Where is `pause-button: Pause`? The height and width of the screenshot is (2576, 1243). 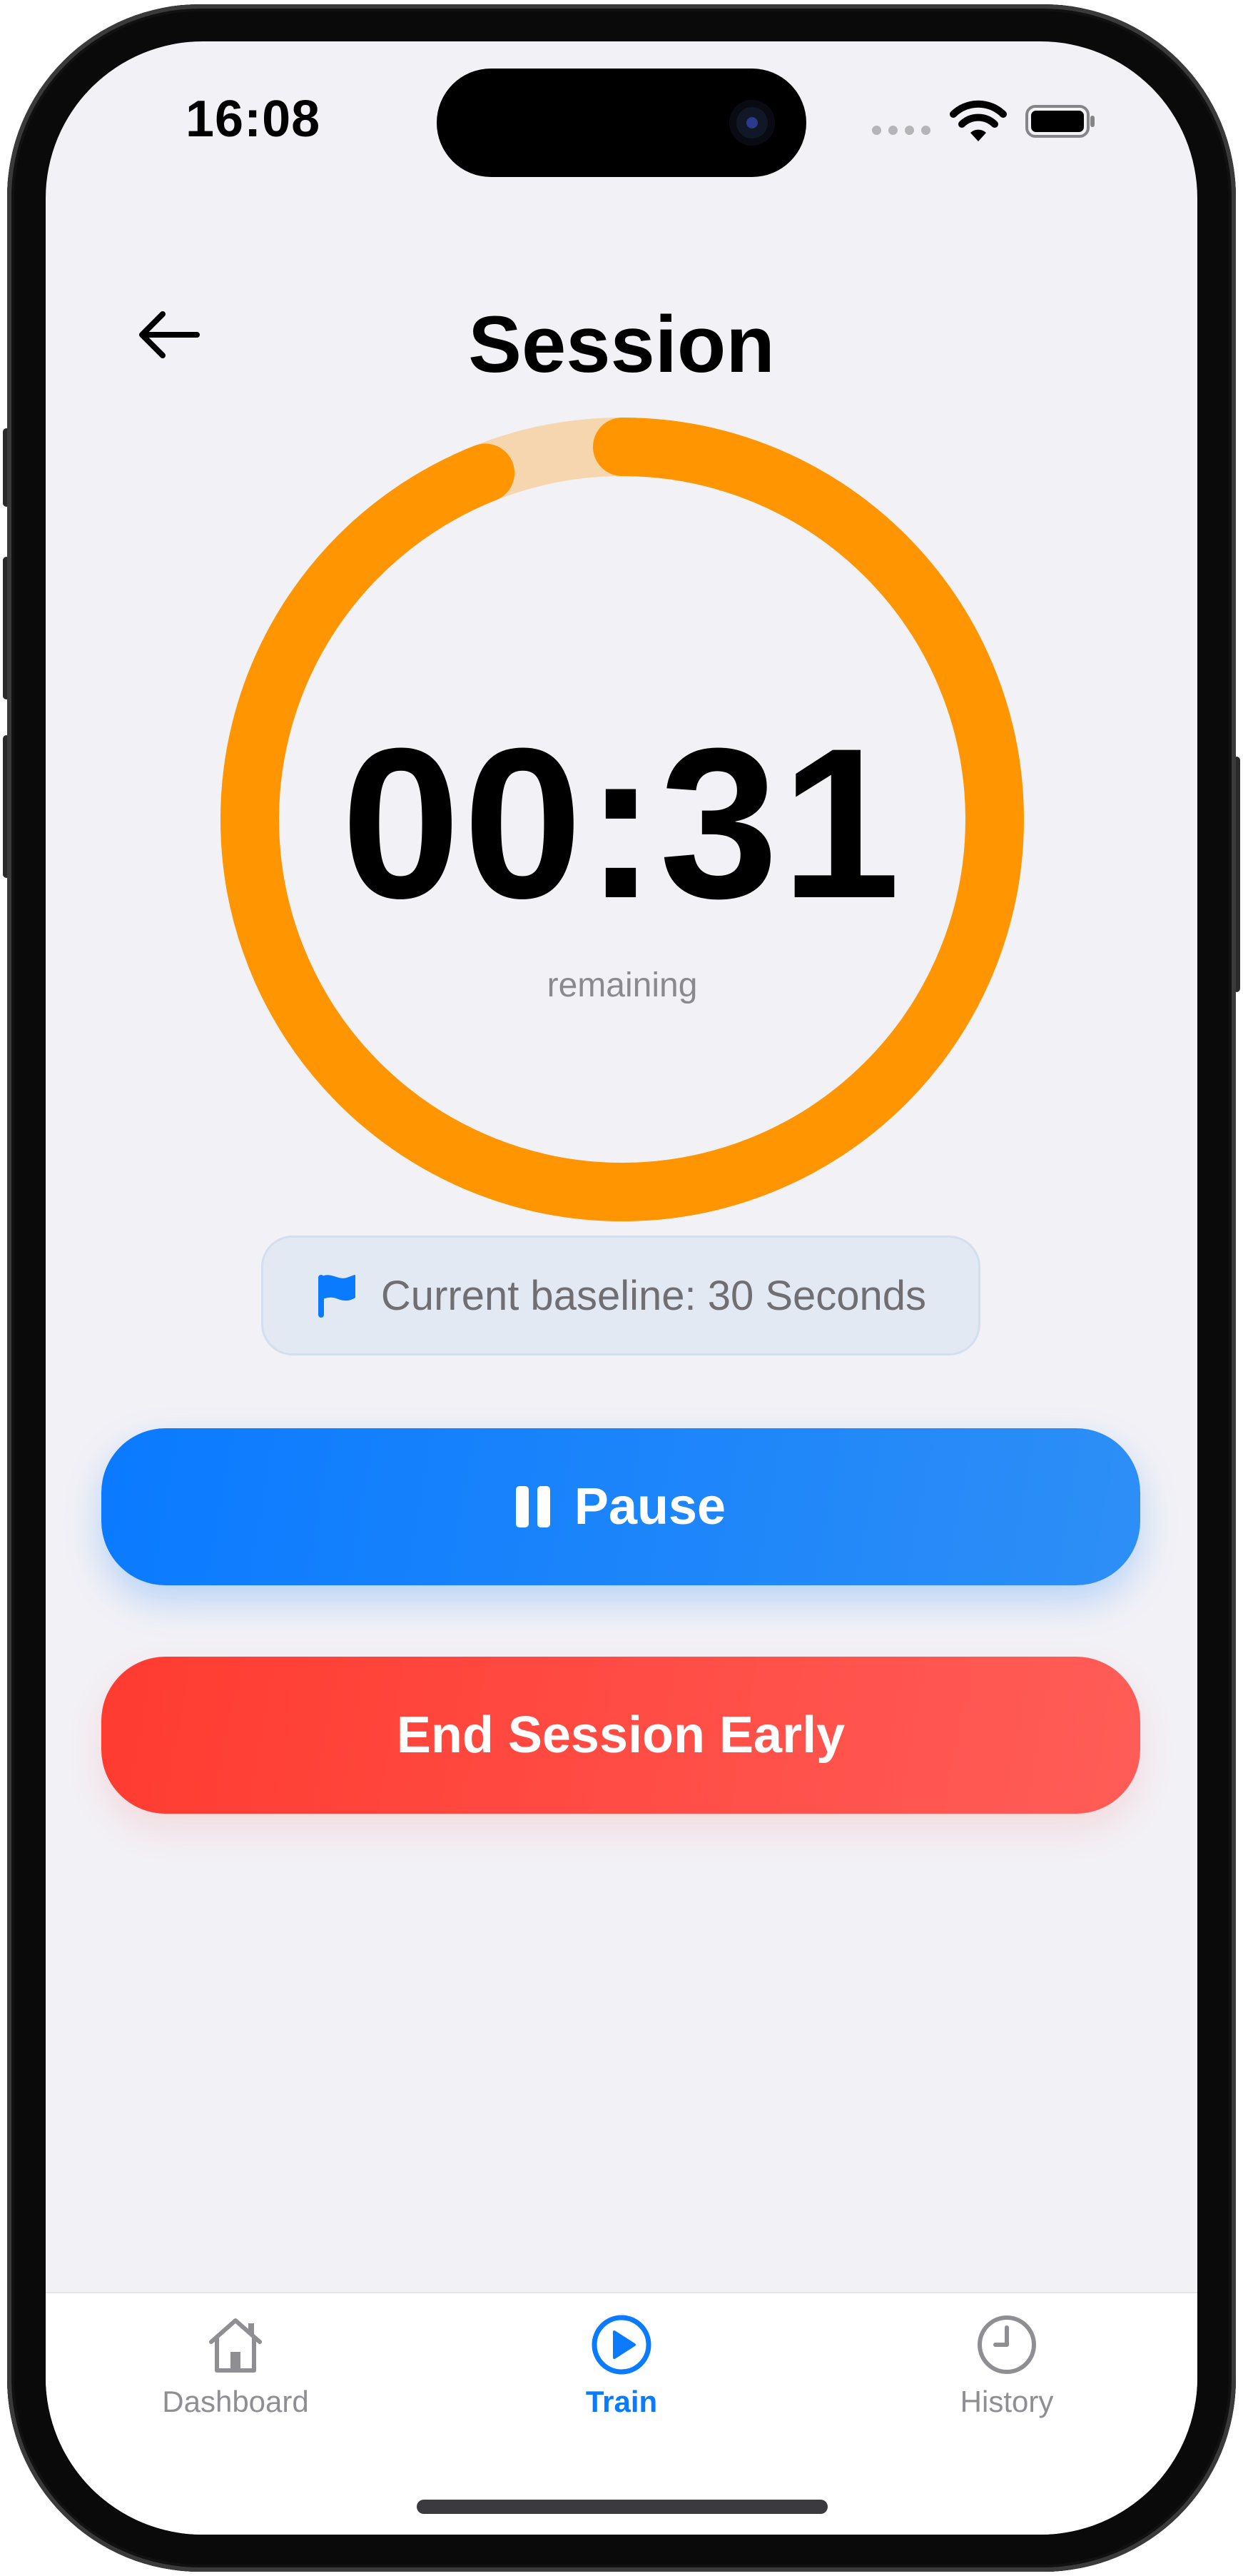 pause-button: Pause is located at coordinates (620, 1506).